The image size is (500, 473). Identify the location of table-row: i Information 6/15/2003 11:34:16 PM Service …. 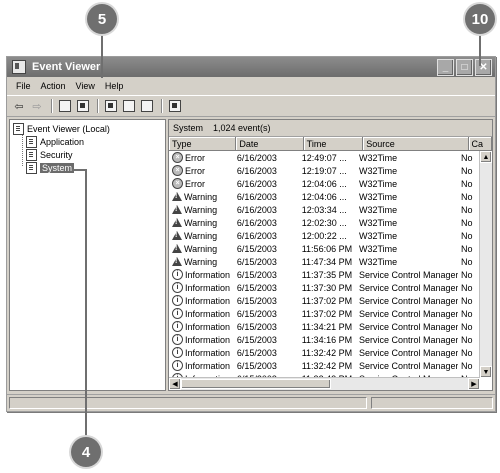
(324, 339).